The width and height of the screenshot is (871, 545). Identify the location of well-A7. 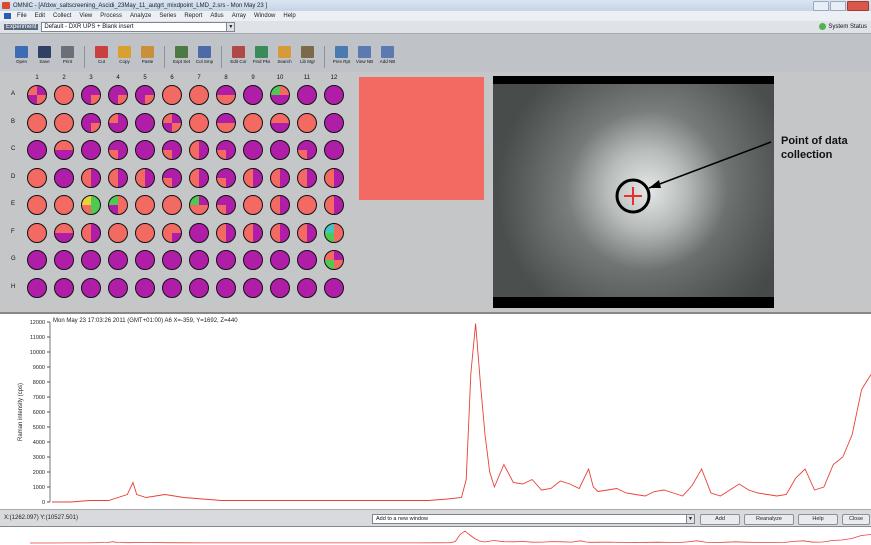
(199, 95).